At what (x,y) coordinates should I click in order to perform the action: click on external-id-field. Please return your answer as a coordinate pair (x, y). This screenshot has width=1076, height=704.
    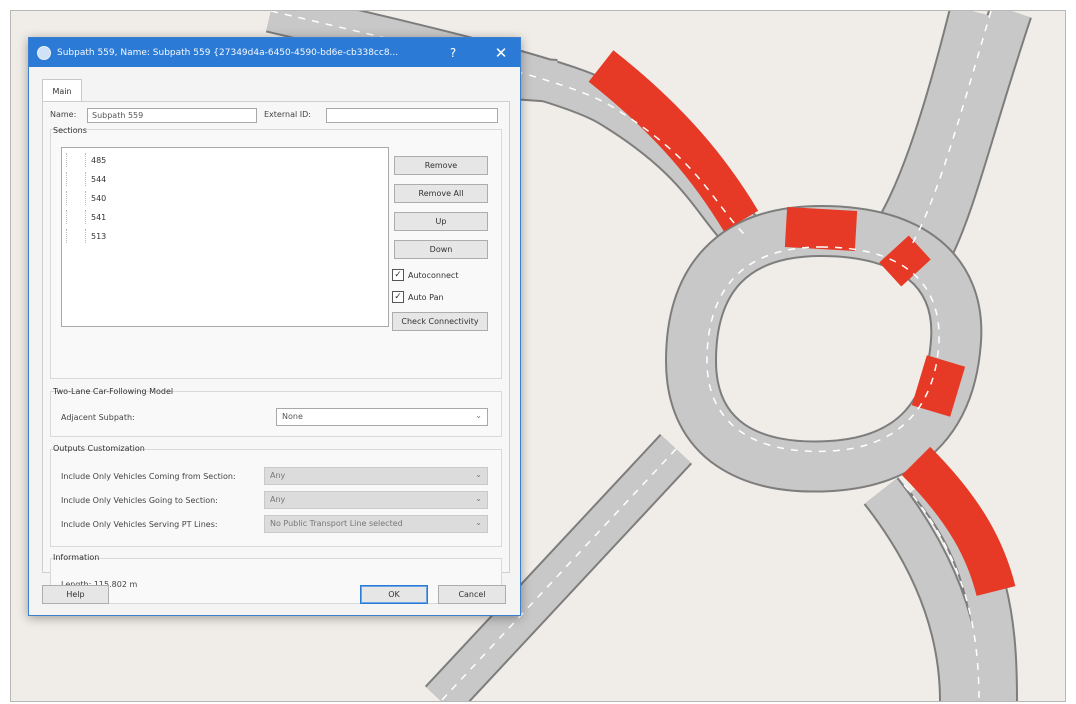
    Looking at the image, I should click on (412, 115).